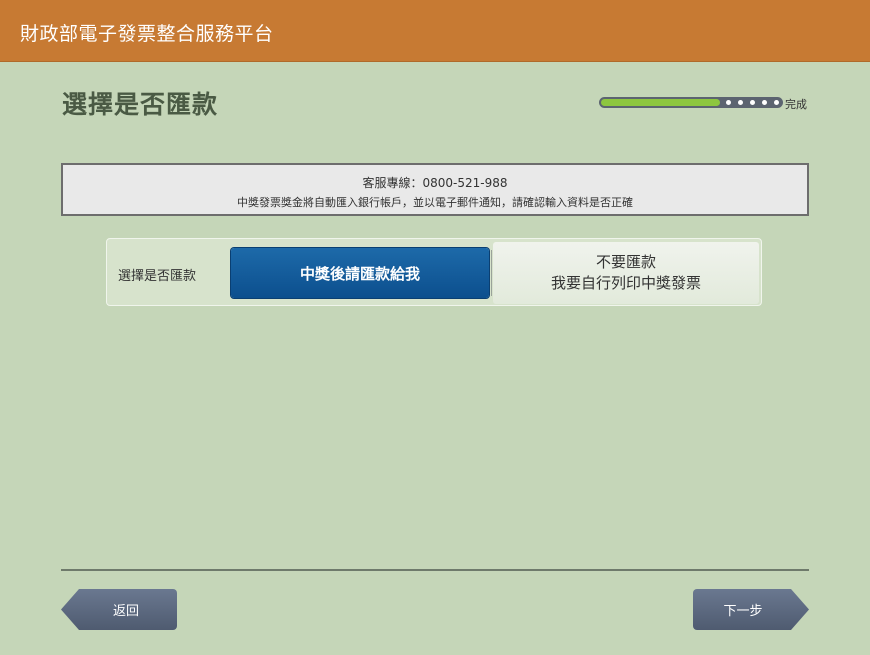  I want to click on app-title: 財政部電子發票整合服務平台, so click(147, 34).